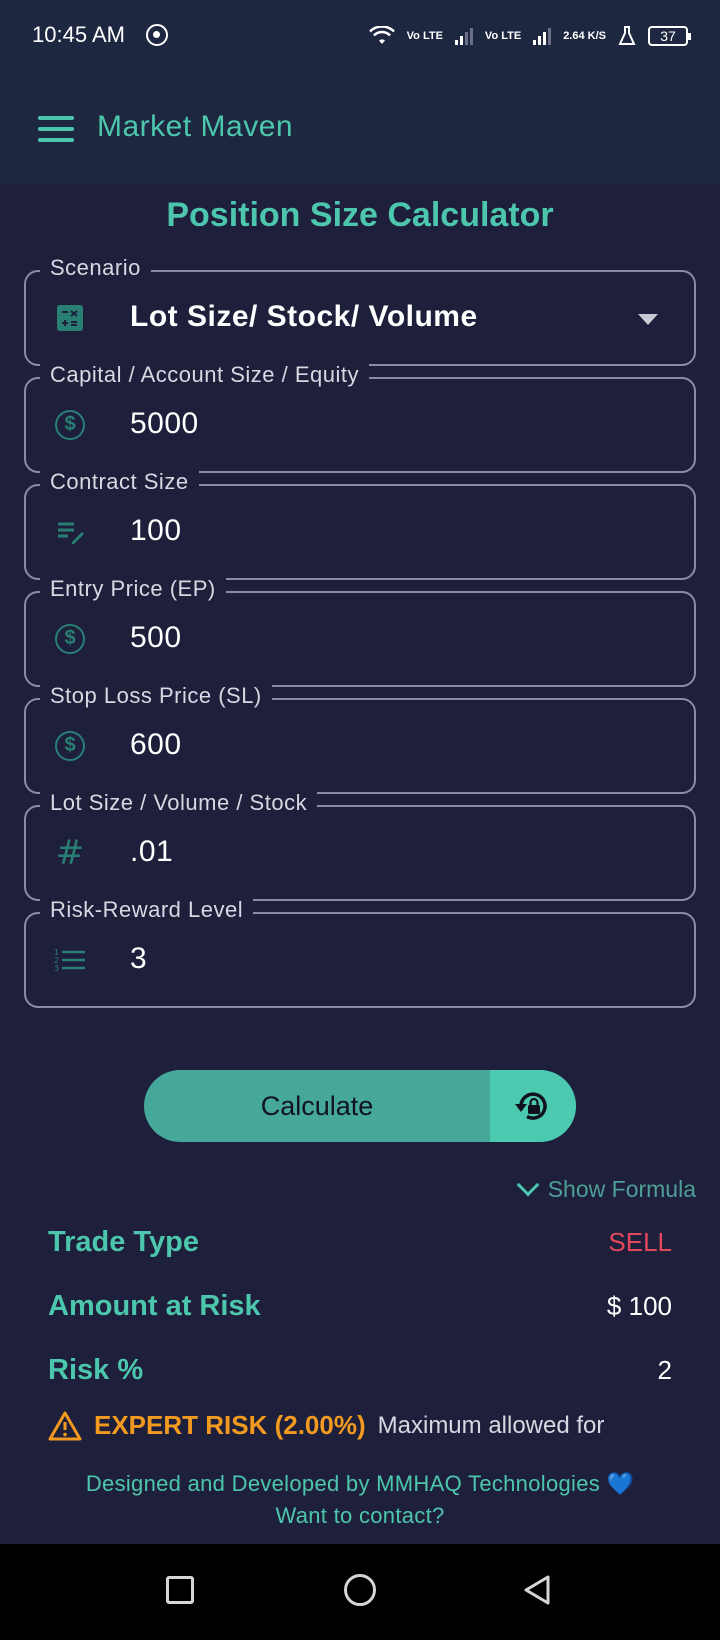 The width and height of the screenshot is (720, 1640). I want to click on calculate-button-group: Calculate, so click(360, 1106).